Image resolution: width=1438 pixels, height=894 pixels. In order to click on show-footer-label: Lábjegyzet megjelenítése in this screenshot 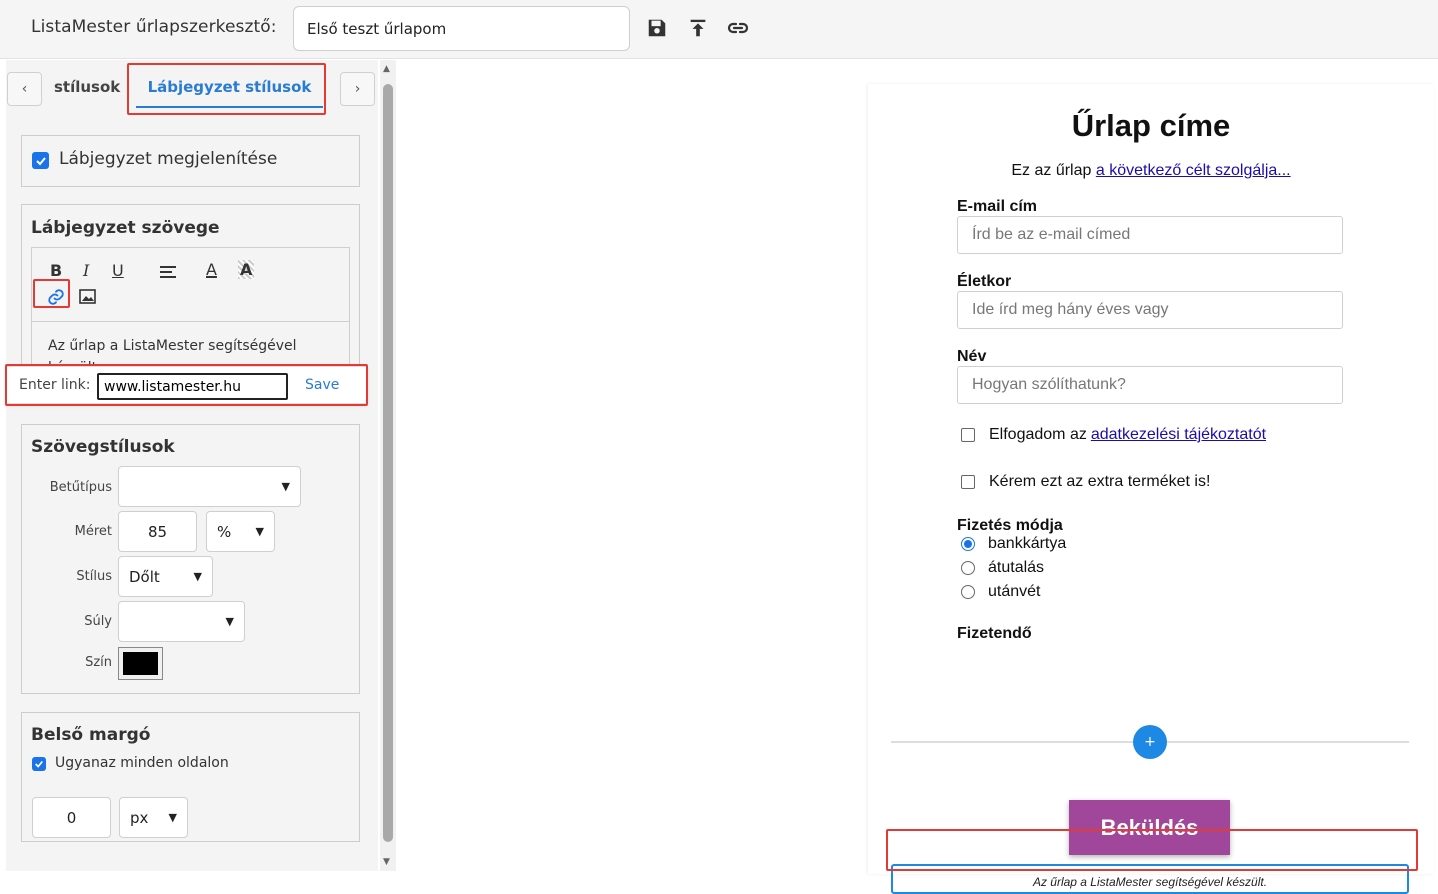, I will do `click(168, 159)`.